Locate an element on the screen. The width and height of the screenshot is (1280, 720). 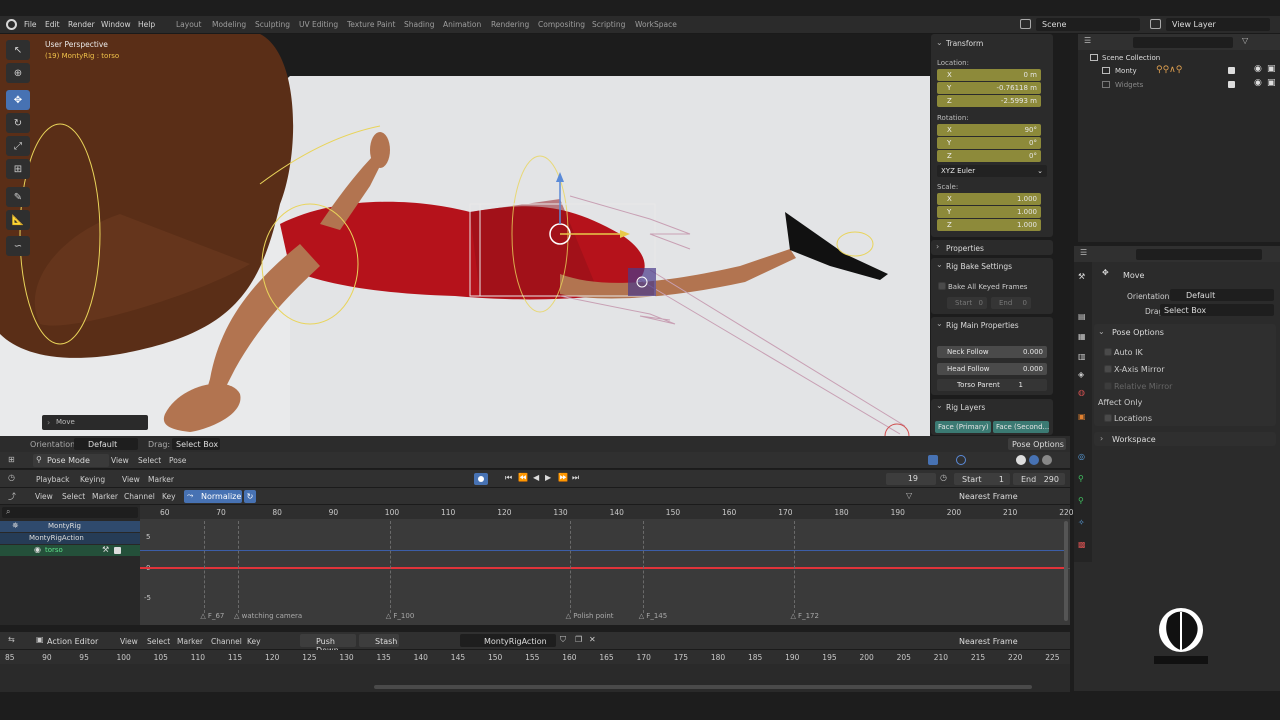
channel-row-armature: ✵ MontyRig is located at coordinates (70, 526).